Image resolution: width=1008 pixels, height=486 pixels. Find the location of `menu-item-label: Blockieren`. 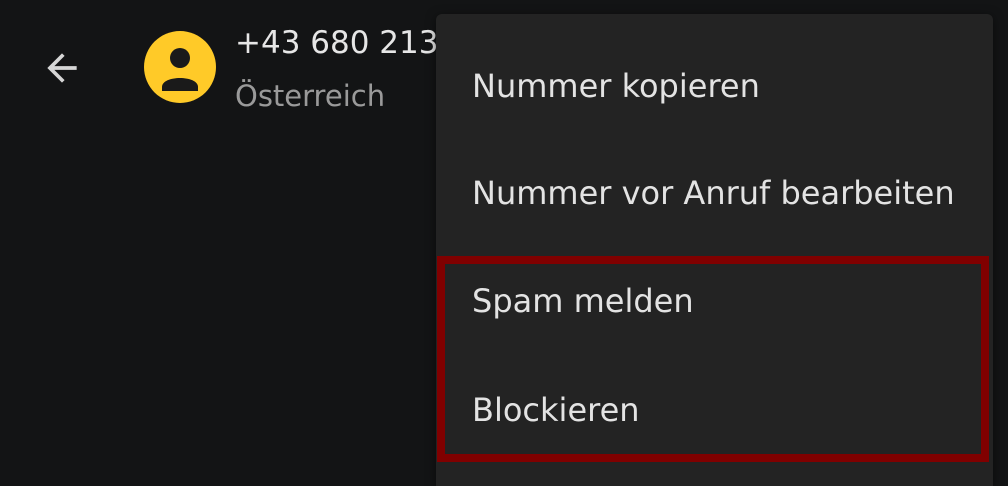

menu-item-label: Blockieren is located at coordinates (556, 409).